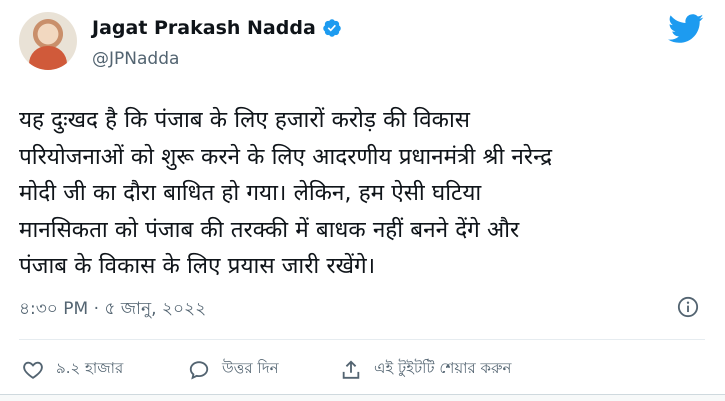 Image resolution: width=725 pixels, height=401 pixels. Describe the element at coordinates (135, 59) in the screenshot. I see `author-handle: @JPNadda` at that location.